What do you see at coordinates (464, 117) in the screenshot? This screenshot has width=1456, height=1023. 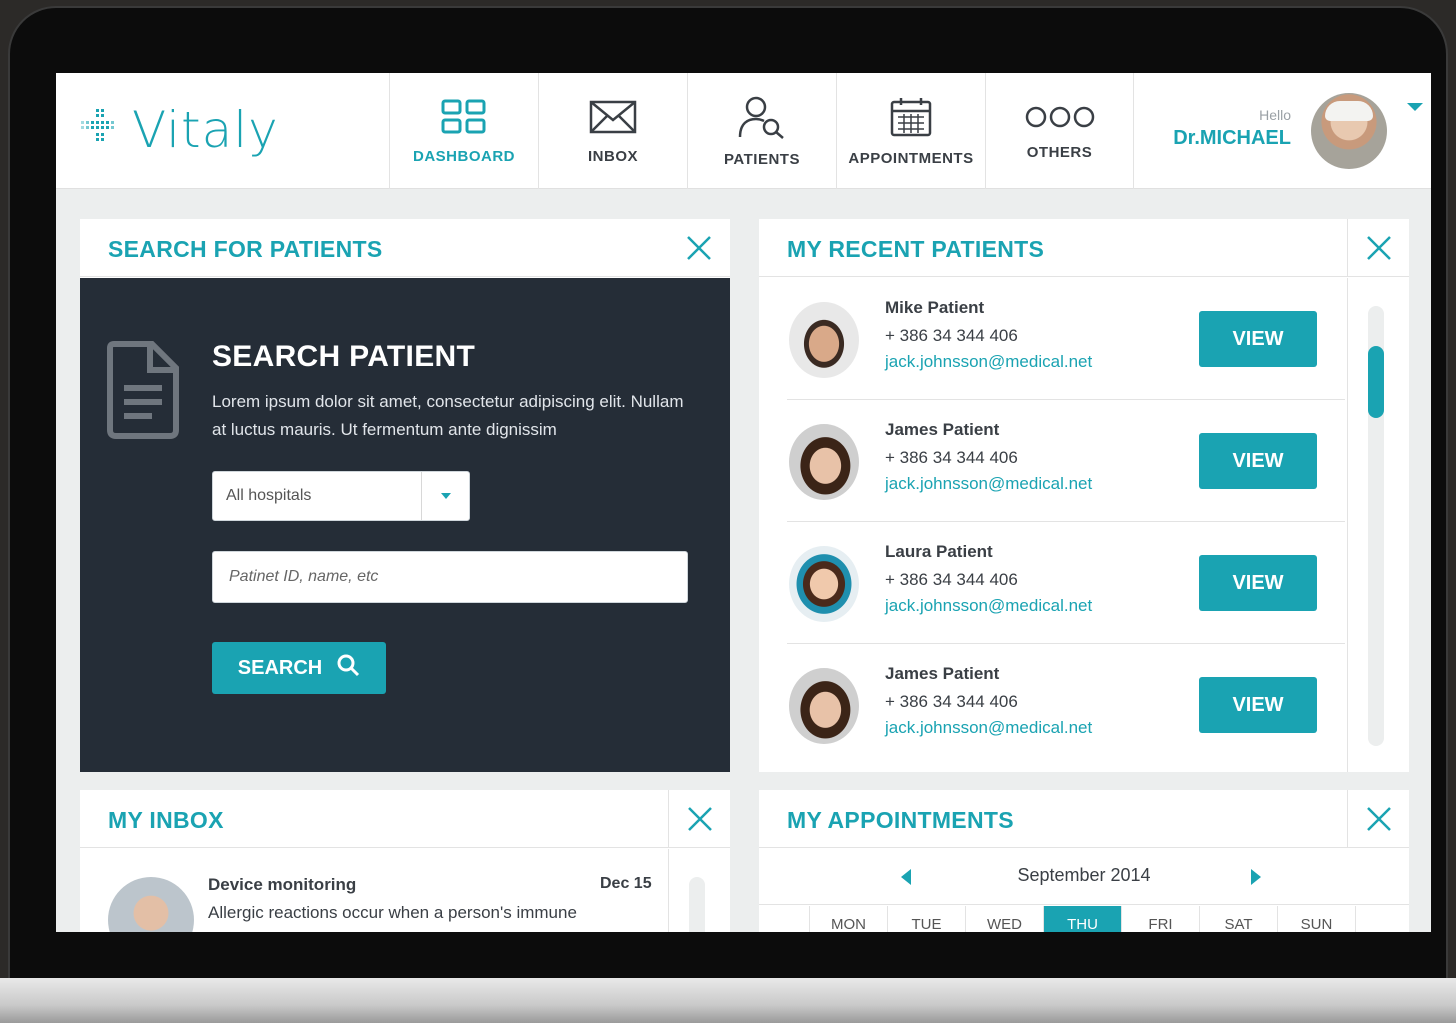 I see `grid-icon` at bounding box center [464, 117].